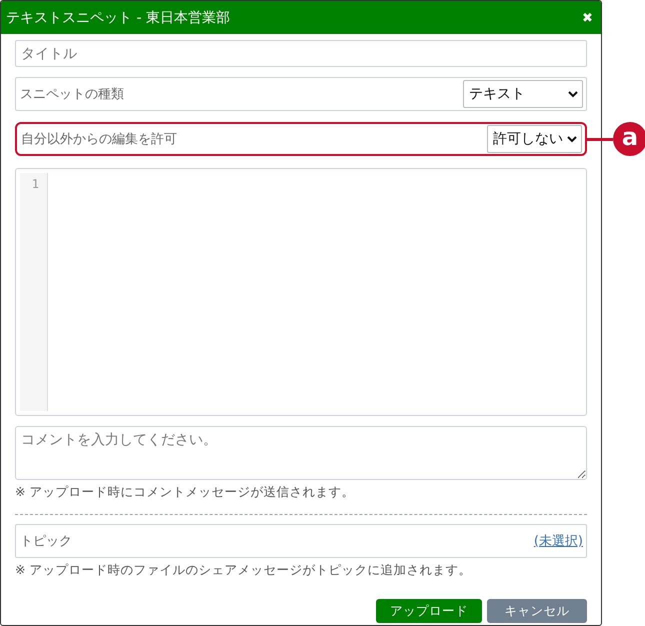 The image size is (645, 626). Describe the element at coordinates (46, 541) in the screenshot. I see `field-label: トピック` at that location.